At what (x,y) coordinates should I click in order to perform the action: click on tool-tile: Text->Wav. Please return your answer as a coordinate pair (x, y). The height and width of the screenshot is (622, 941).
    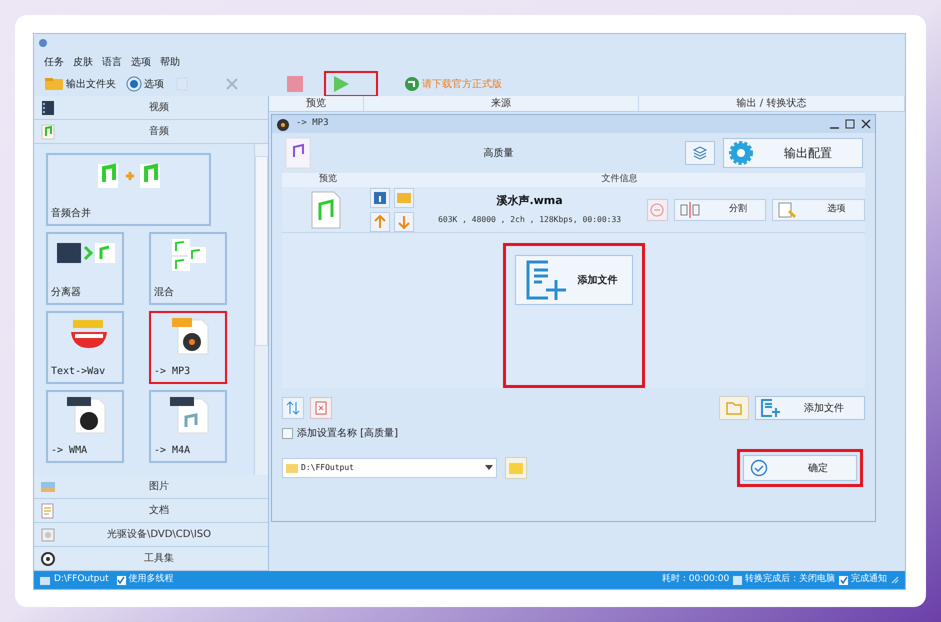
    Looking at the image, I should click on (85, 347).